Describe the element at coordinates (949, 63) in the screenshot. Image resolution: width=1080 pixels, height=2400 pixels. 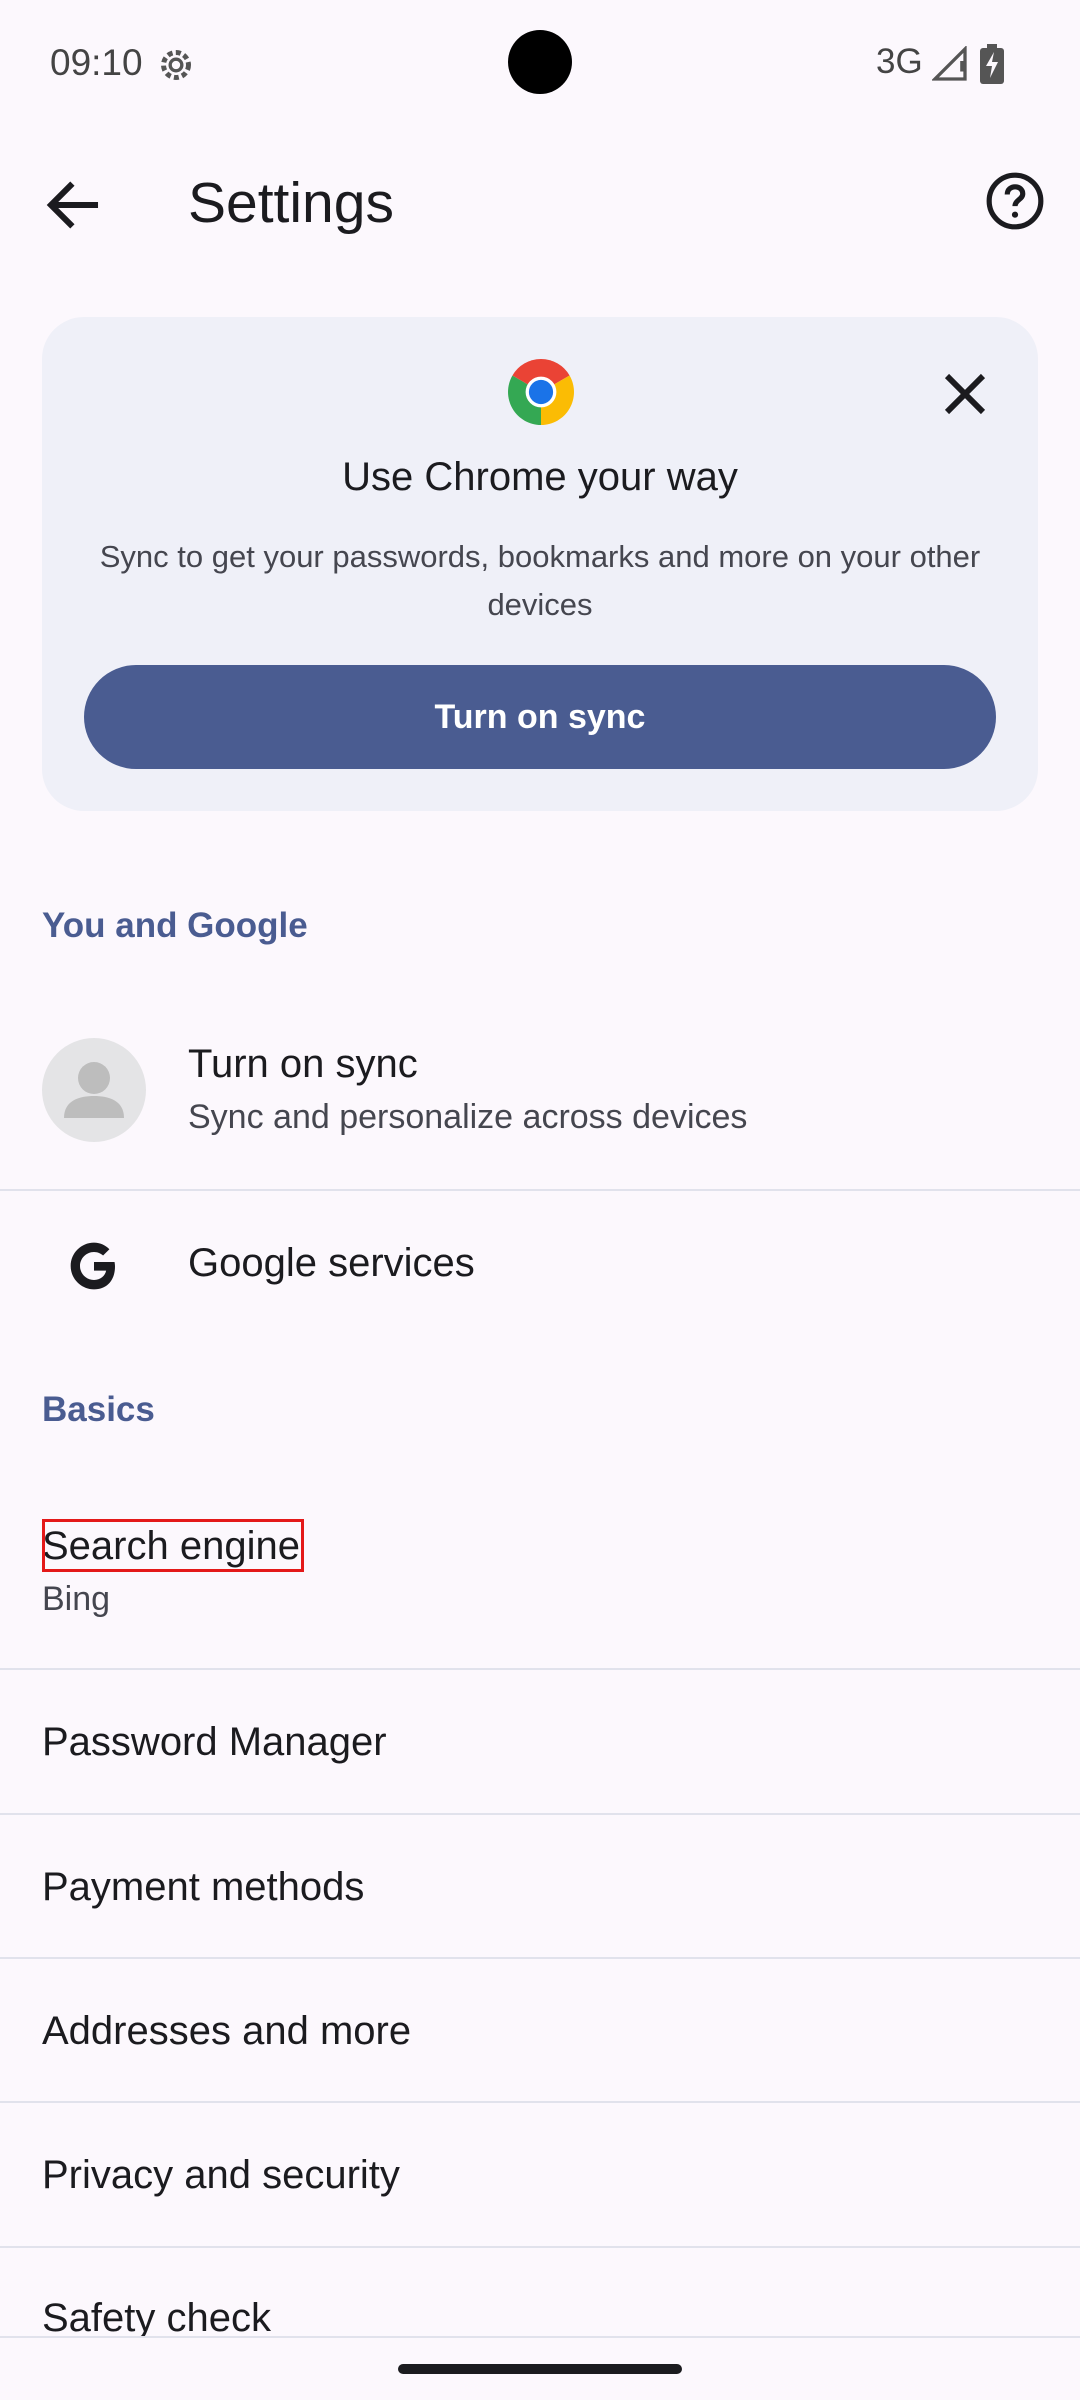
I see `signal-icon` at that location.